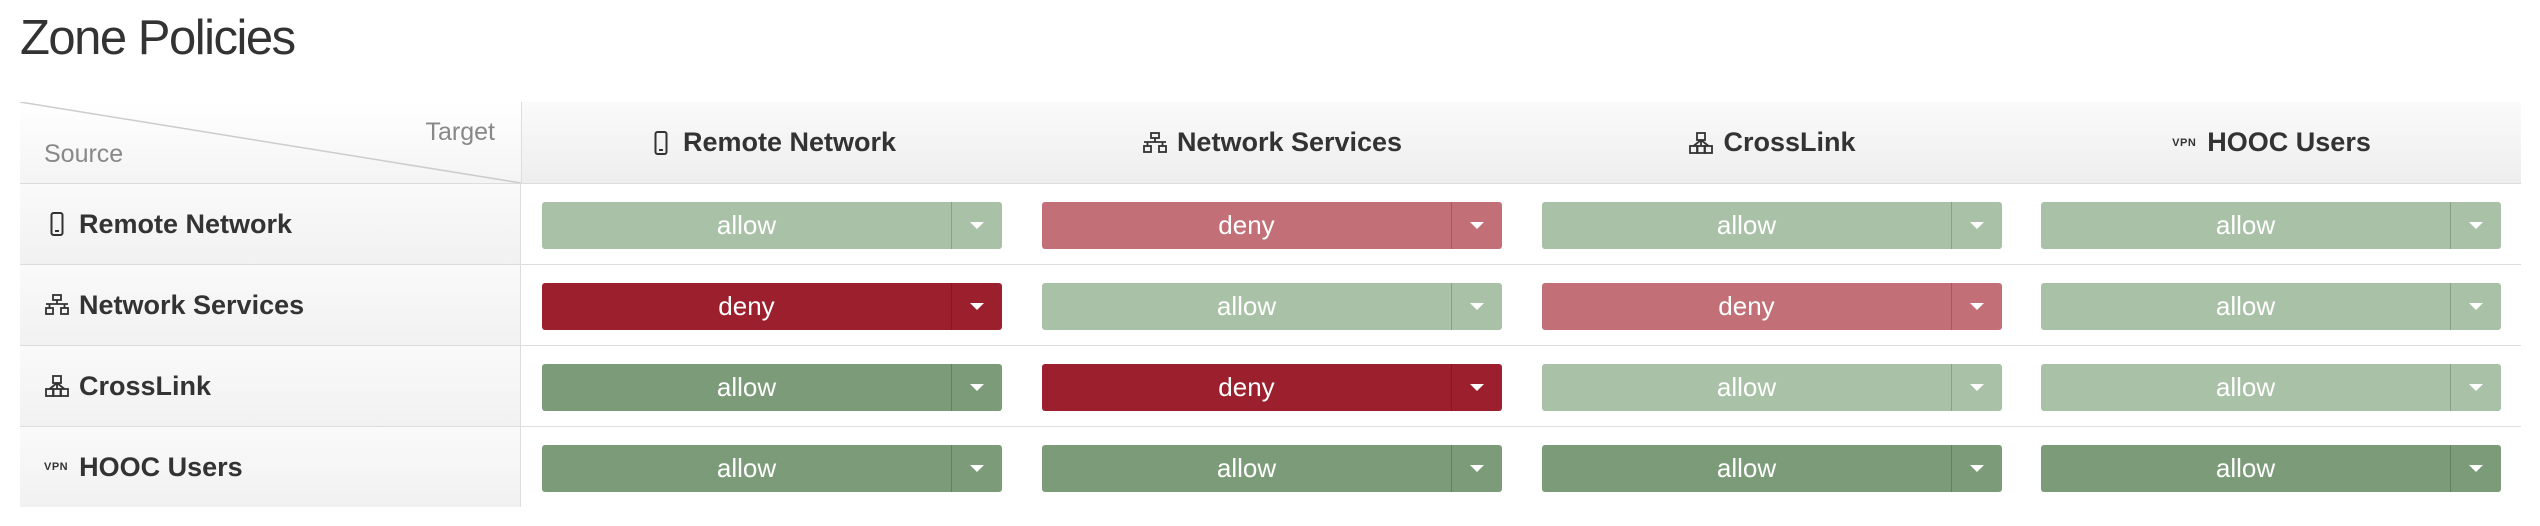 The width and height of the screenshot is (2540, 526). I want to click on column-header-crosslink: CrossLink, so click(1772, 142).